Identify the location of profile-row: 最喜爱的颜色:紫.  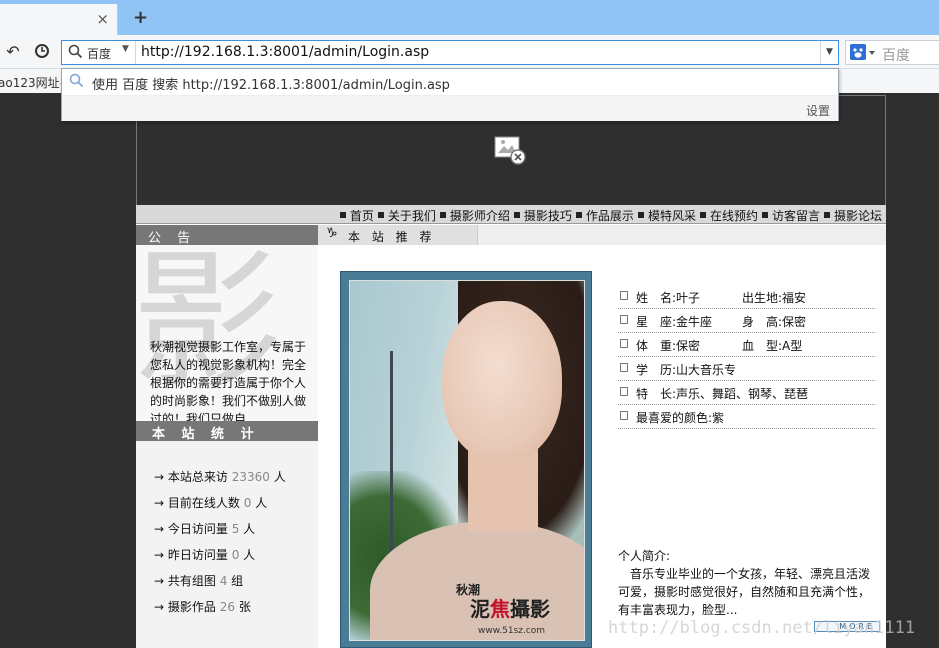
(746, 417).